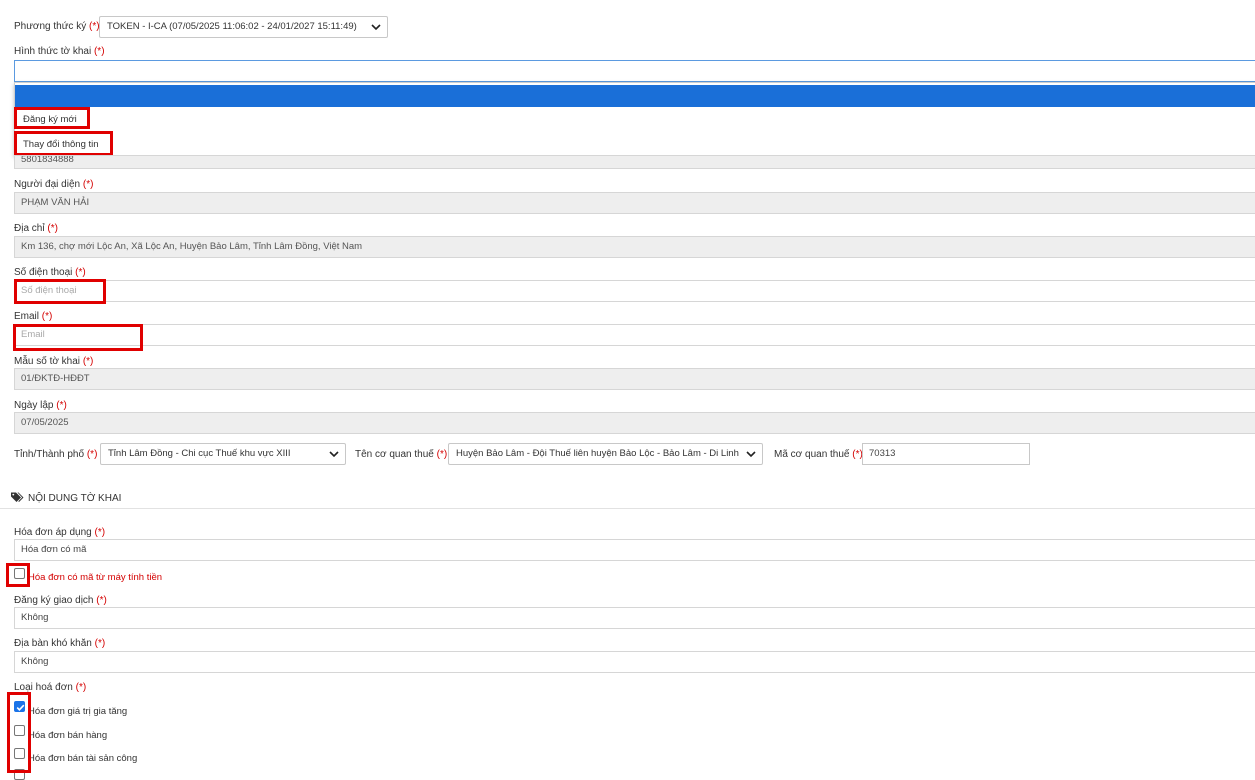 Image resolution: width=1255 pixels, height=780 pixels. What do you see at coordinates (36, 228) in the screenshot?
I see `address-label: Địa chỉ (*)` at bounding box center [36, 228].